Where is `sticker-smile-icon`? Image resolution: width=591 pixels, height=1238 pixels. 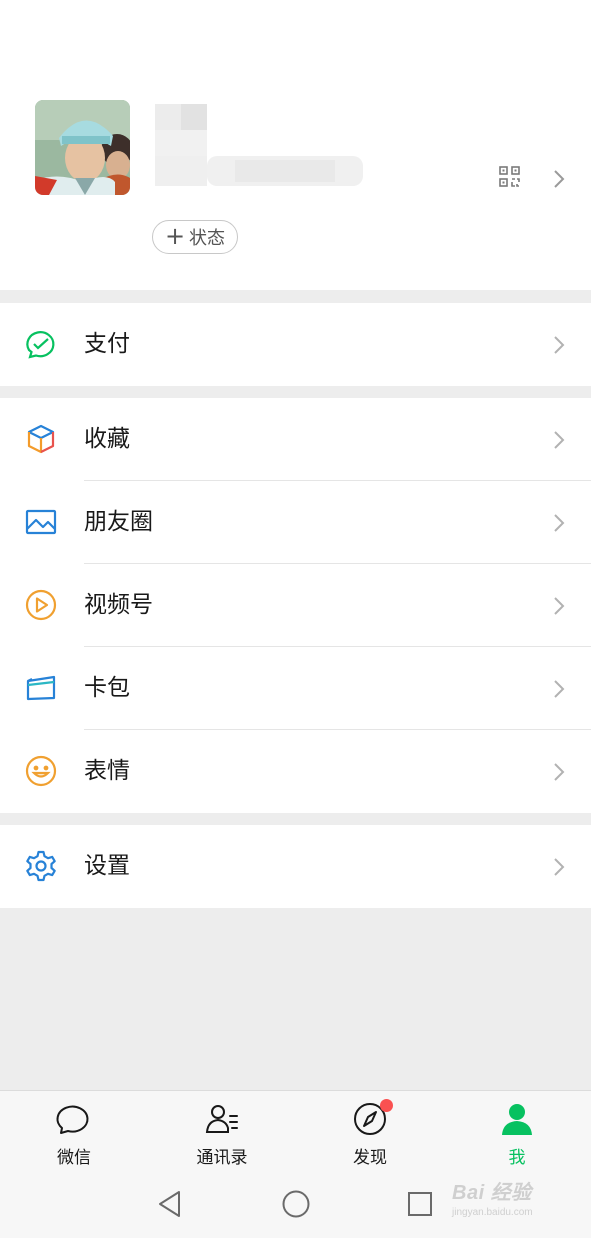 sticker-smile-icon is located at coordinates (41, 771).